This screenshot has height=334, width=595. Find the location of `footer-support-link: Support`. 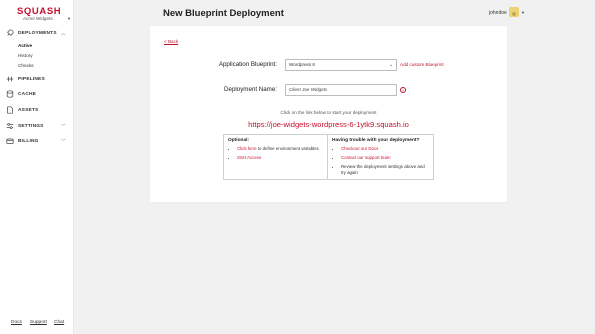

footer-support-link: Support is located at coordinates (38, 322).